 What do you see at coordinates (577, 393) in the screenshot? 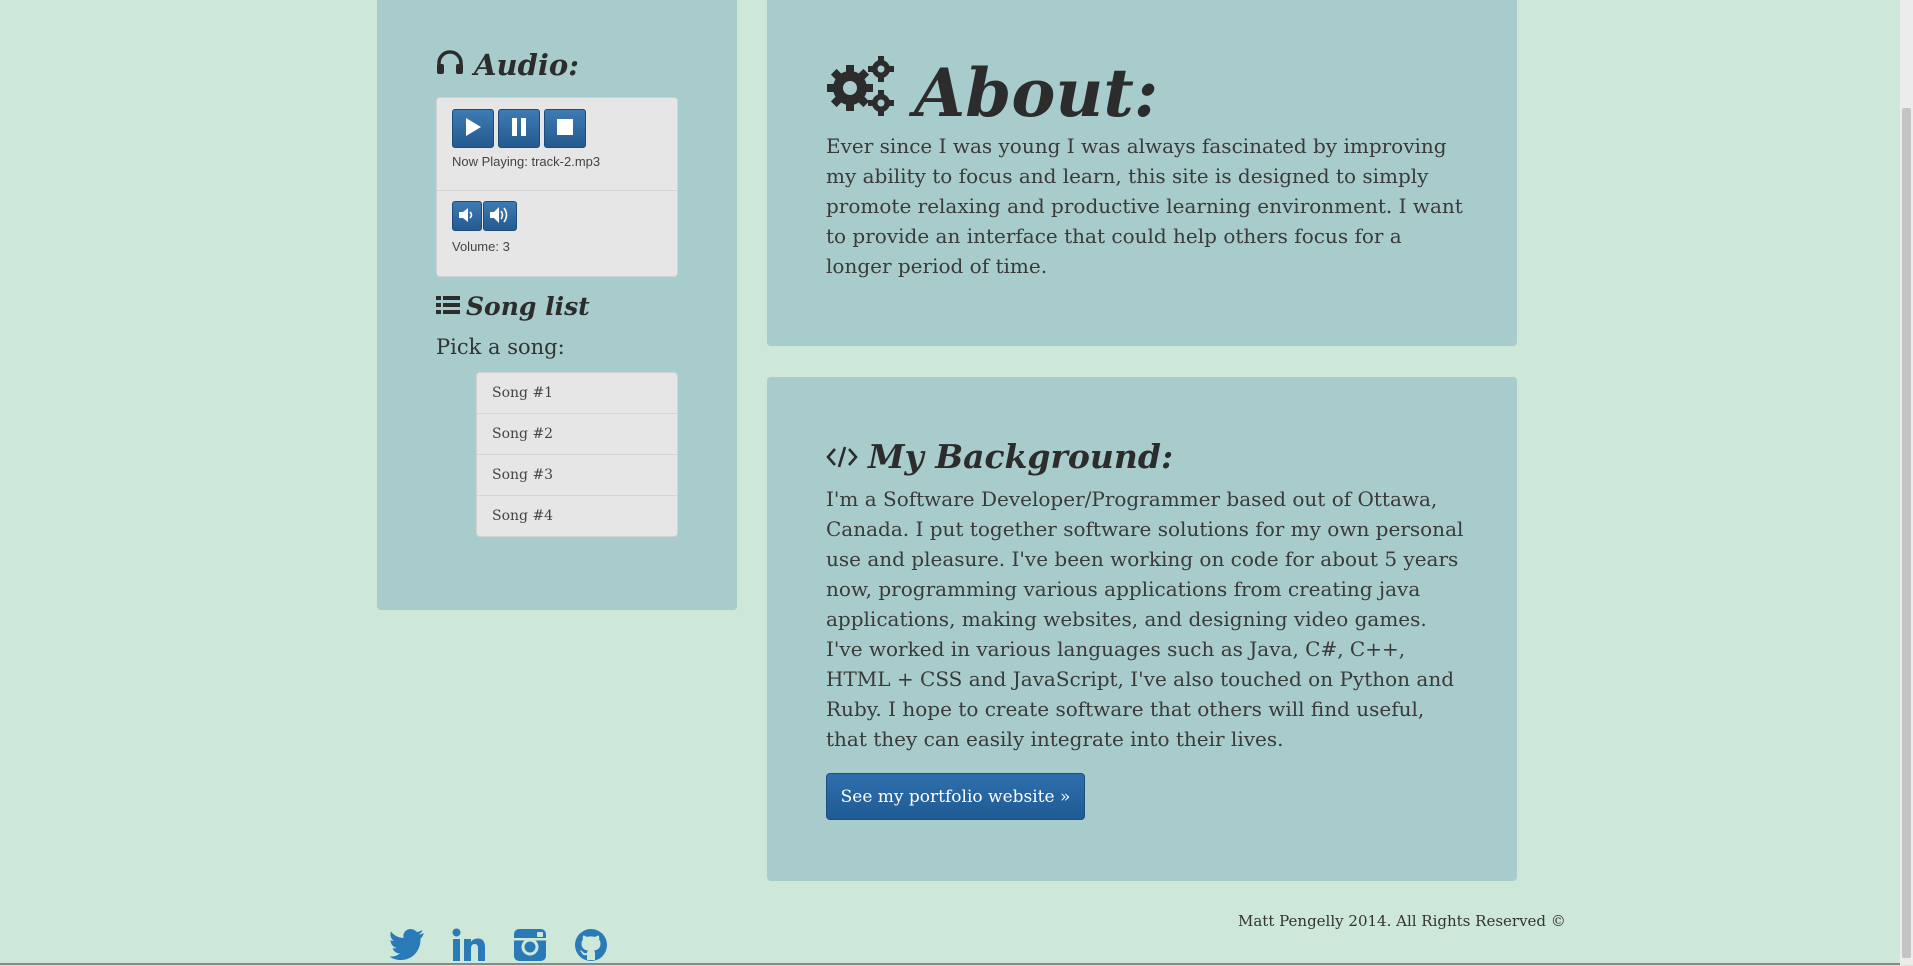
I see `song-item-1: Song #1` at bounding box center [577, 393].